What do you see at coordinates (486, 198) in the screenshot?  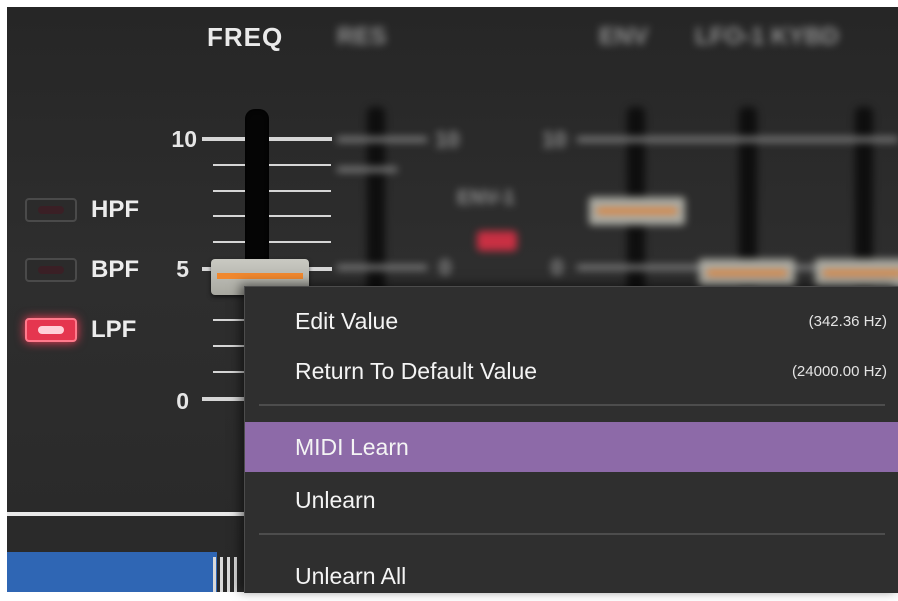 I see `env-source-label: ENV-1` at bounding box center [486, 198].